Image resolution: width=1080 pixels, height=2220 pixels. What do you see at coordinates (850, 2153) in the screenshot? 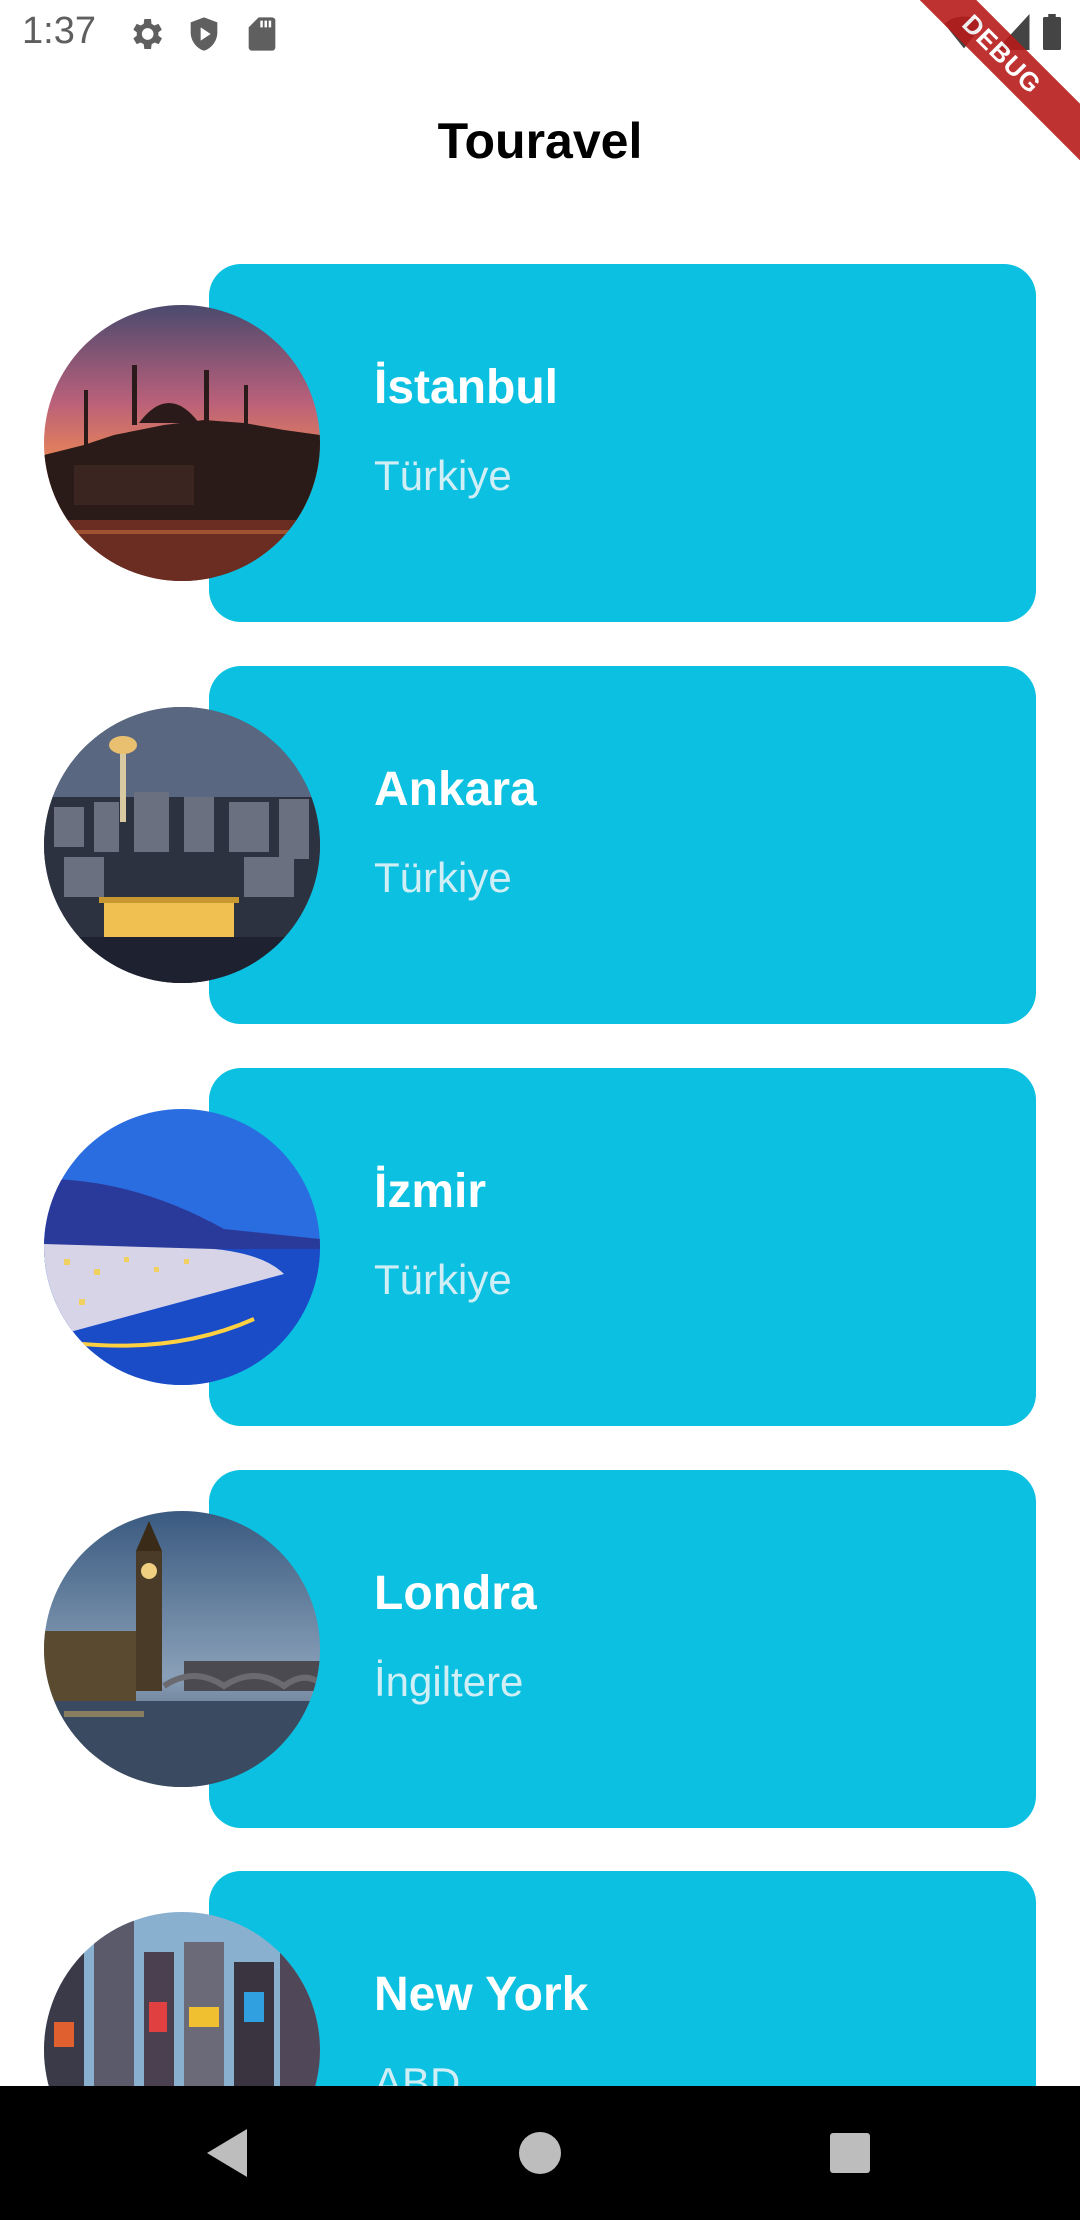
I see `recents-icon` at bounding box center [850, 2153].